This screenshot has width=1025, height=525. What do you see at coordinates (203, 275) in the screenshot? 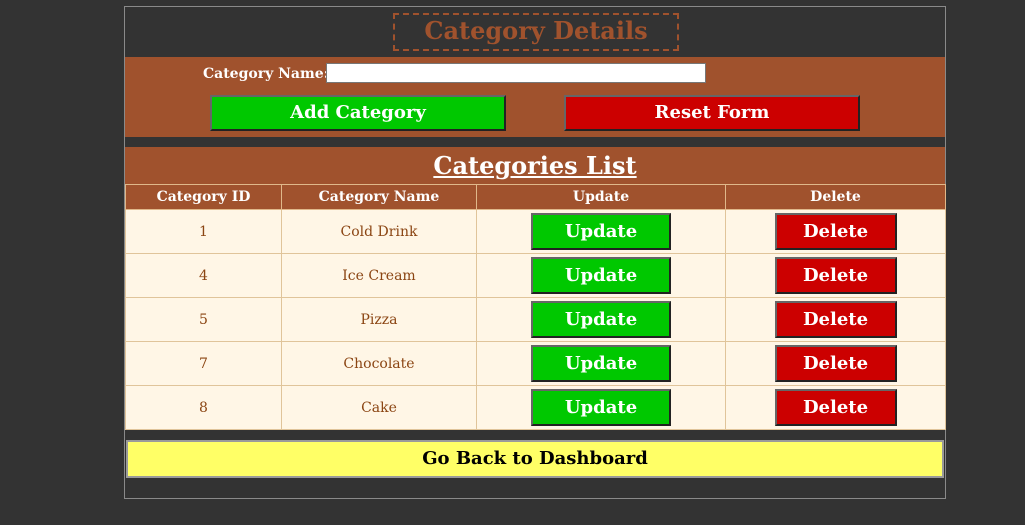
I see `category-id-cell: 4` at bounding box center [203, 275].